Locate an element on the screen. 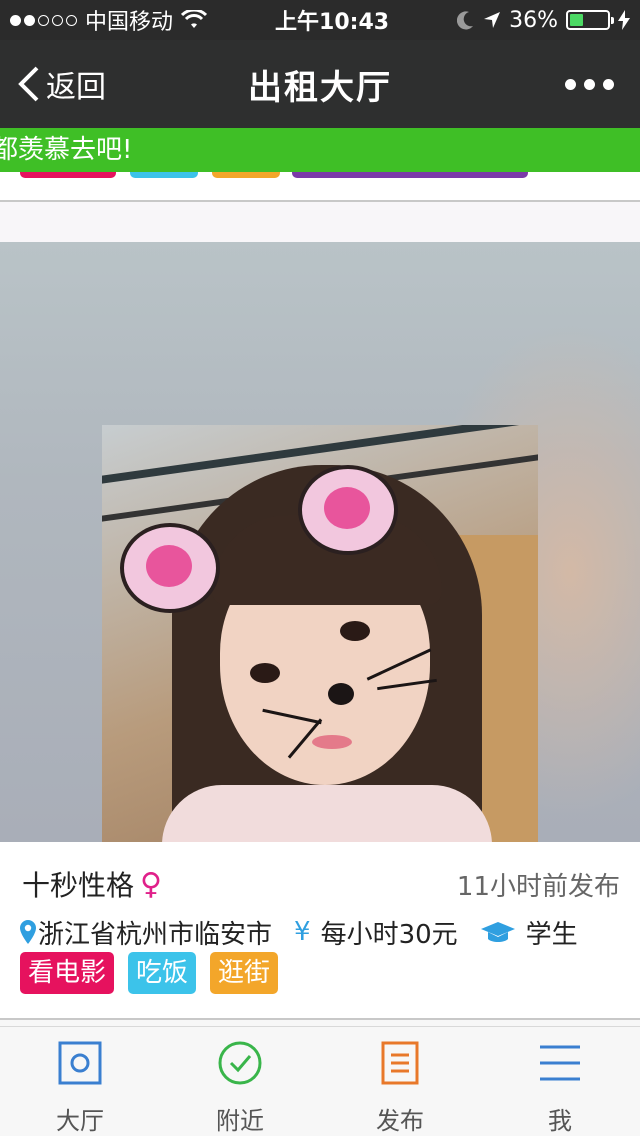 The height and width of the screenshot is (1136, 640). check-circle-icon is located at coordinates (240, 1063).